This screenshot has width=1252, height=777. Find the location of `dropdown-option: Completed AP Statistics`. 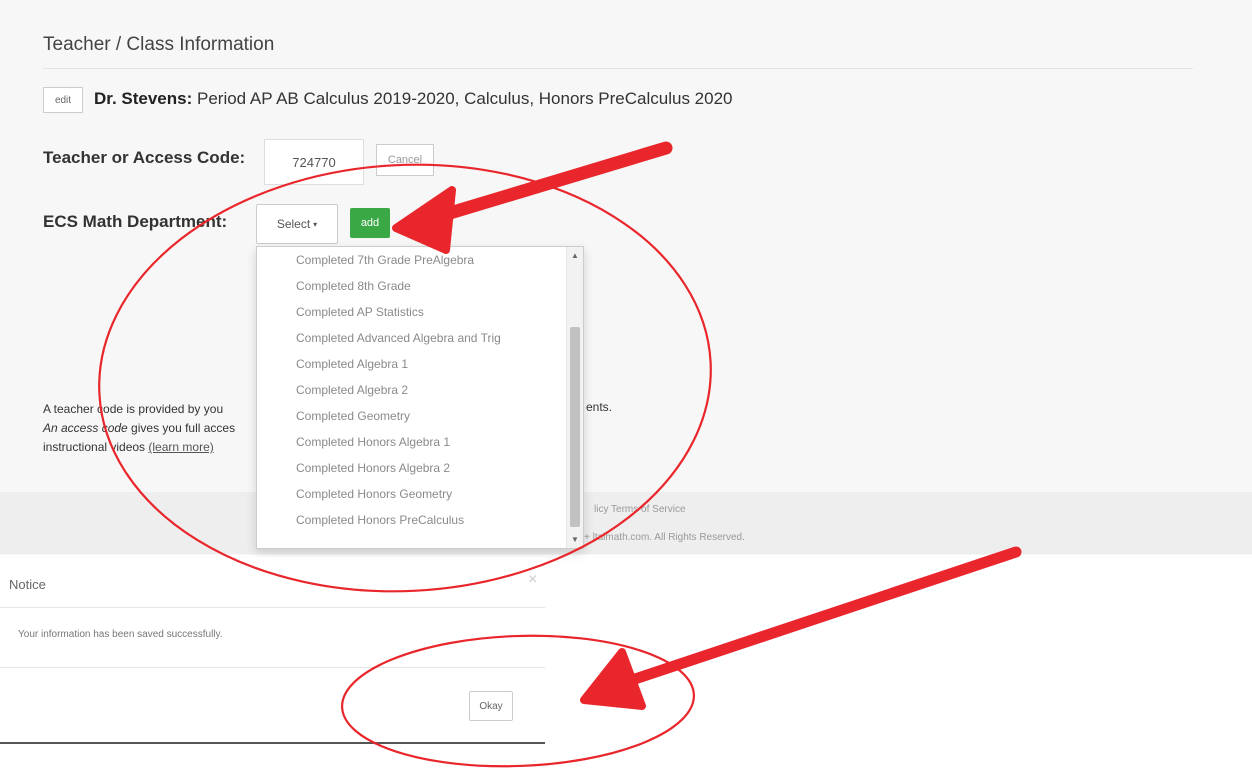

dropdown-option: Completed AP Statistics is located at coordinates (411, 312).